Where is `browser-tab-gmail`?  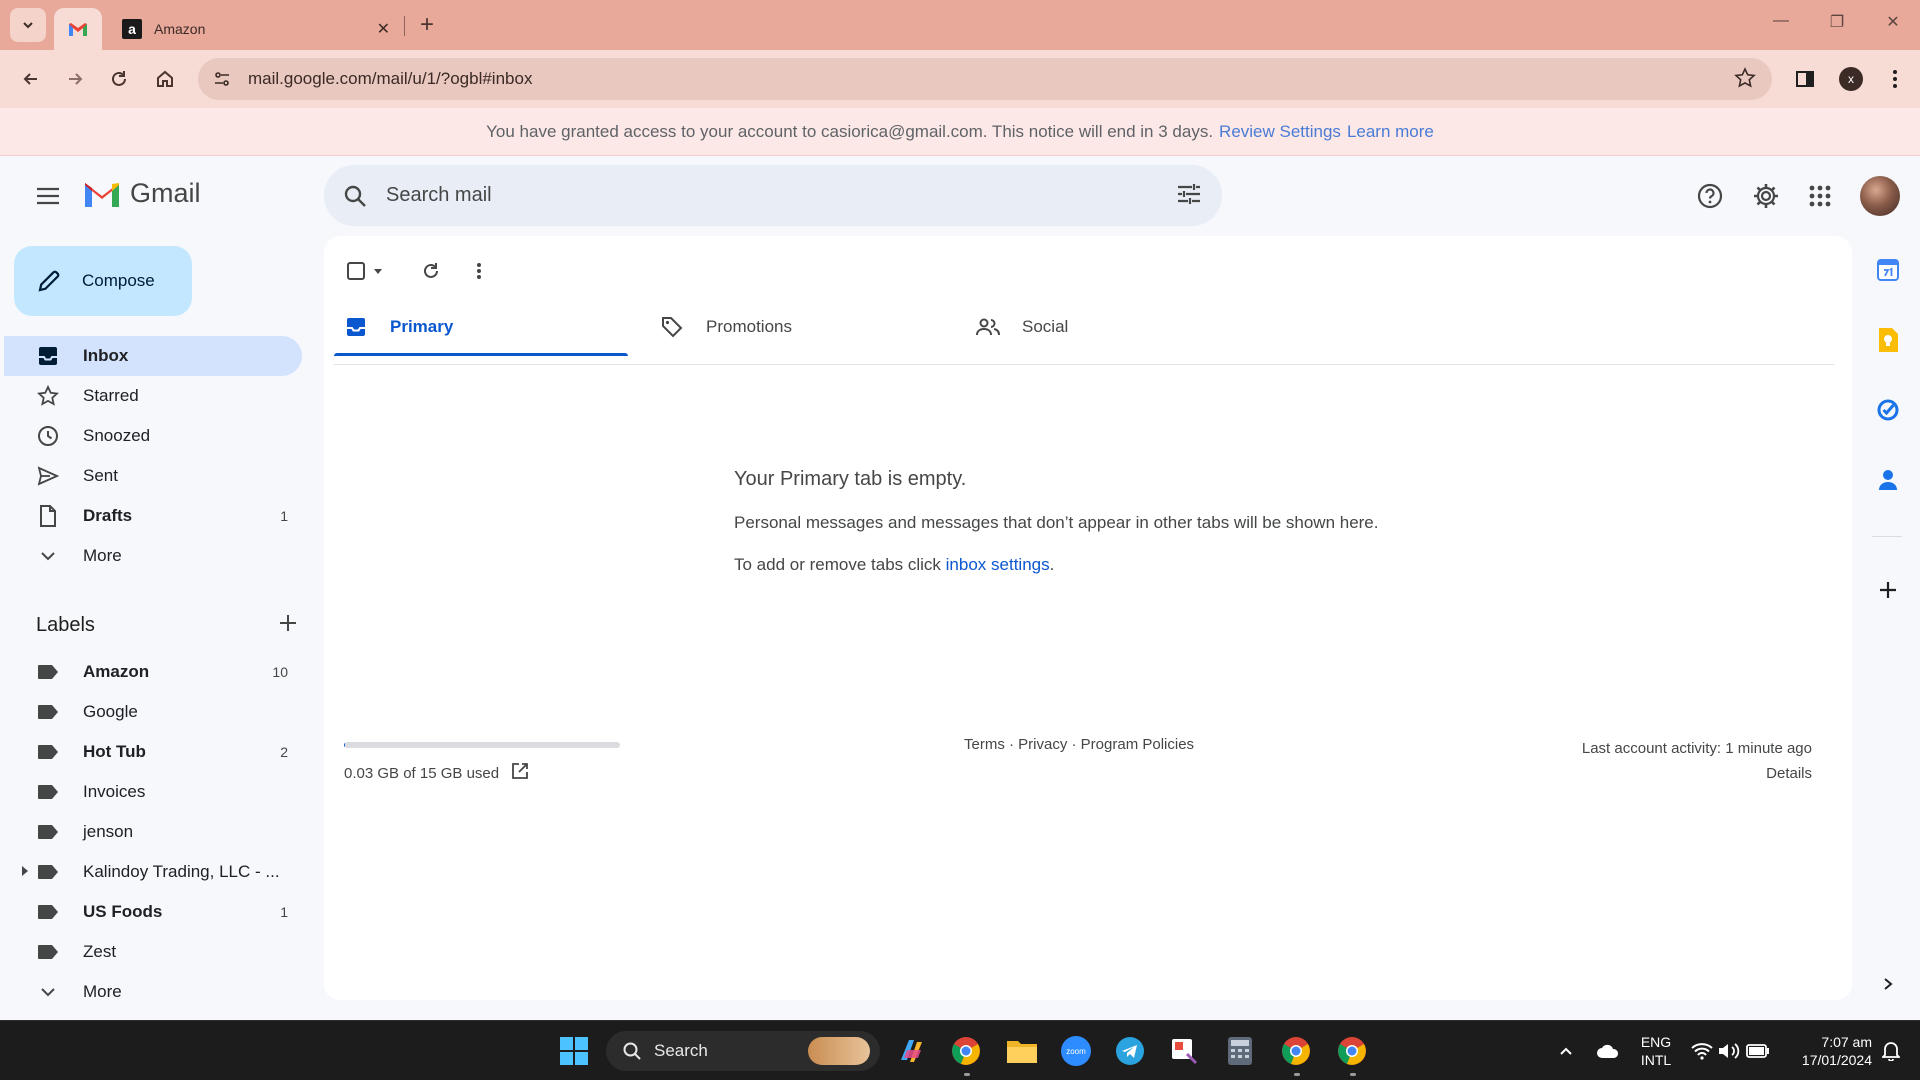 browser-tab-gmail is located at coordinates (78, 29).